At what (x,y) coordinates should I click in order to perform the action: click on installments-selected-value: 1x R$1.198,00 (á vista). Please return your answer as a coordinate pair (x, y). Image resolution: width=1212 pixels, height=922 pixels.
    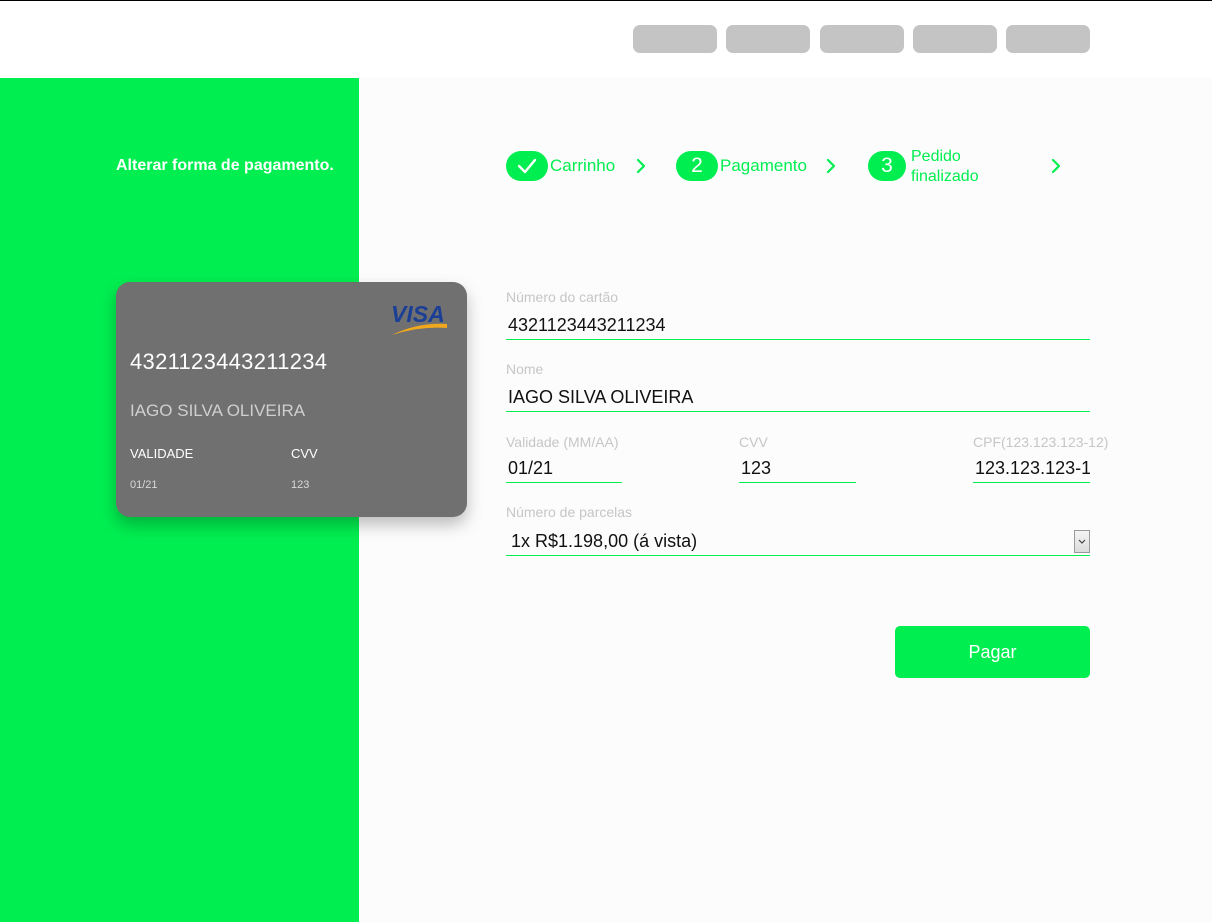
    Looking at the image, I should click on (604, 541).